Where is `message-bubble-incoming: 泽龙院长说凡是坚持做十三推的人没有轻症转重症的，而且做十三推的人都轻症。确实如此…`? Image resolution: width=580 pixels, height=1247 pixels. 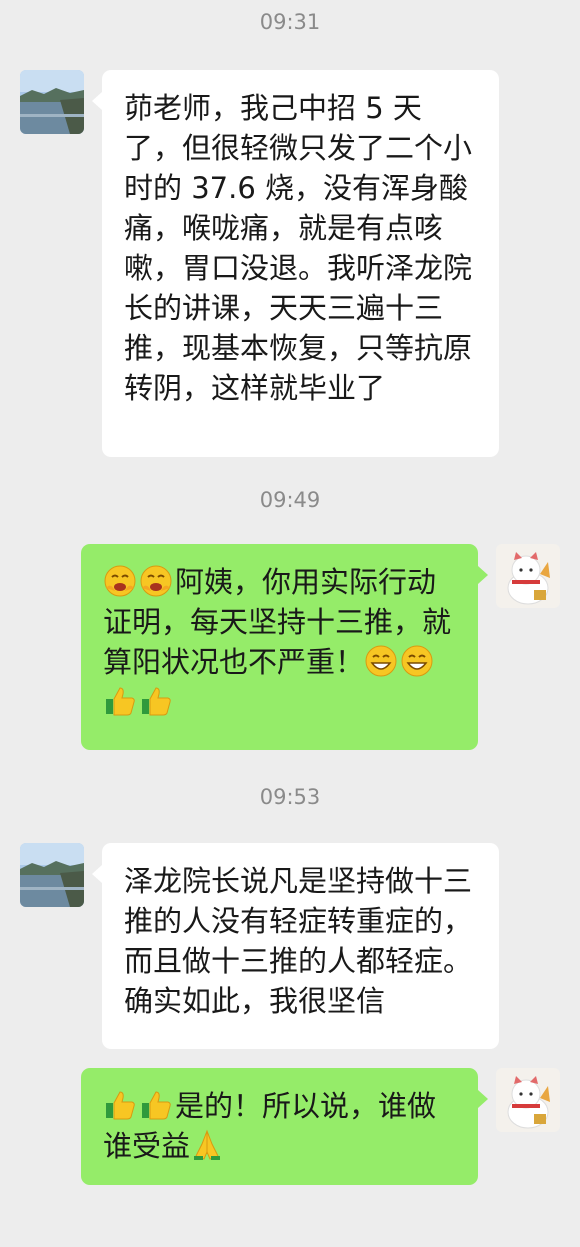
message-bubble-incoming: 泽龙院长说凡是坚持做十三推的人没有轻症转重症的，而且做十三推的人都轻症。确实如此… is located at coordinates (300, 946).